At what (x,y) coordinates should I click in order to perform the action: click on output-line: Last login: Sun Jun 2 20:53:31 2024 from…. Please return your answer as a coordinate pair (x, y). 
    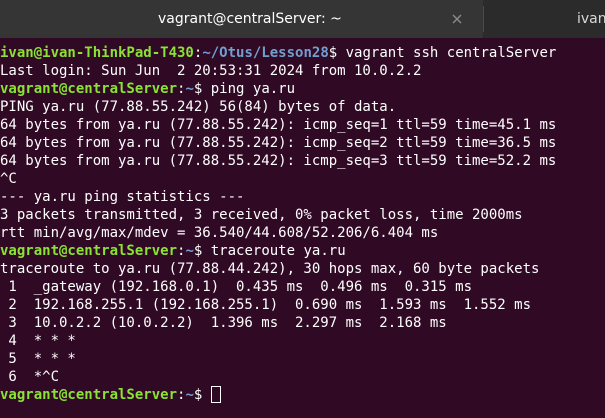
    Looking at the image, I should click on (211, 71).